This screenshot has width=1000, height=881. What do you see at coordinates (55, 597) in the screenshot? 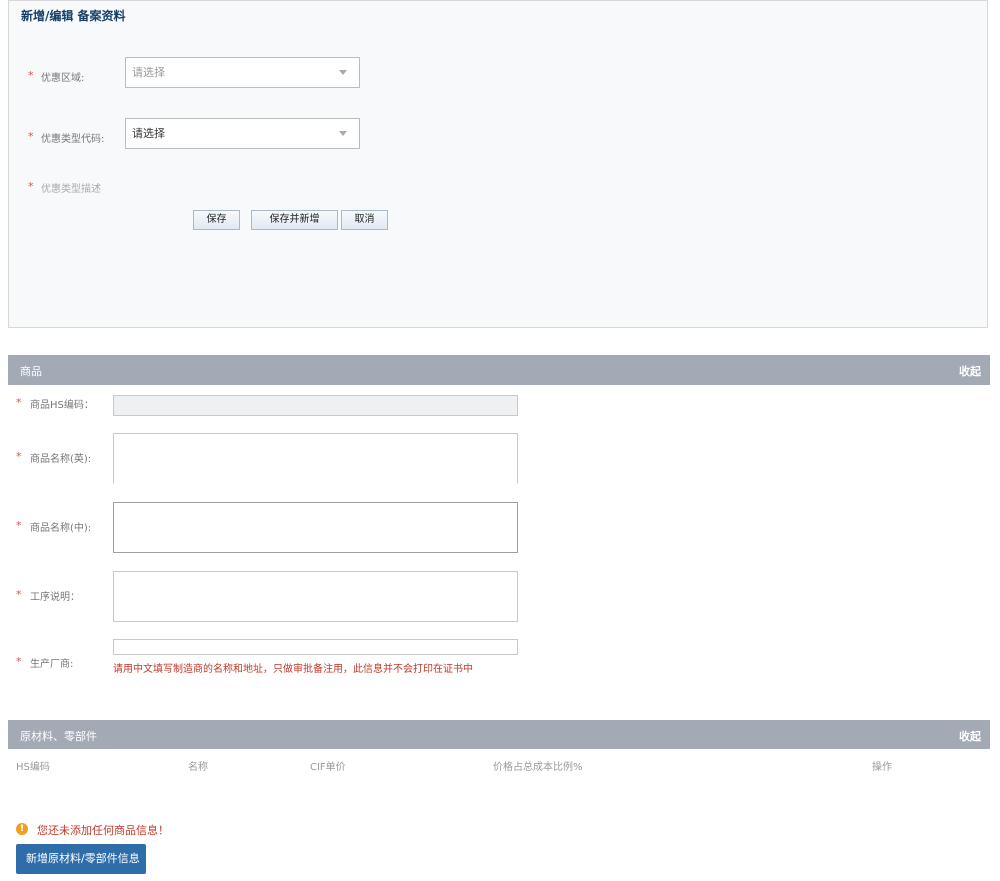
I see `label-process-desc: 工序说明：` at bounding box center [55, 597].